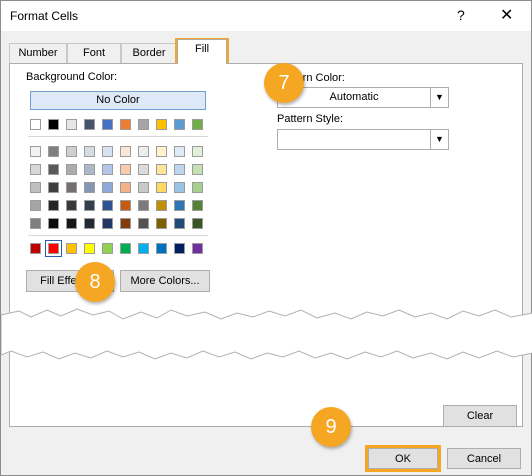 The height and width of the screenshot is (476, 532). What do you see at coordinates (461, 15) in the screenshot?
I see `help-icon: ?` at bounding box center [461, 15].